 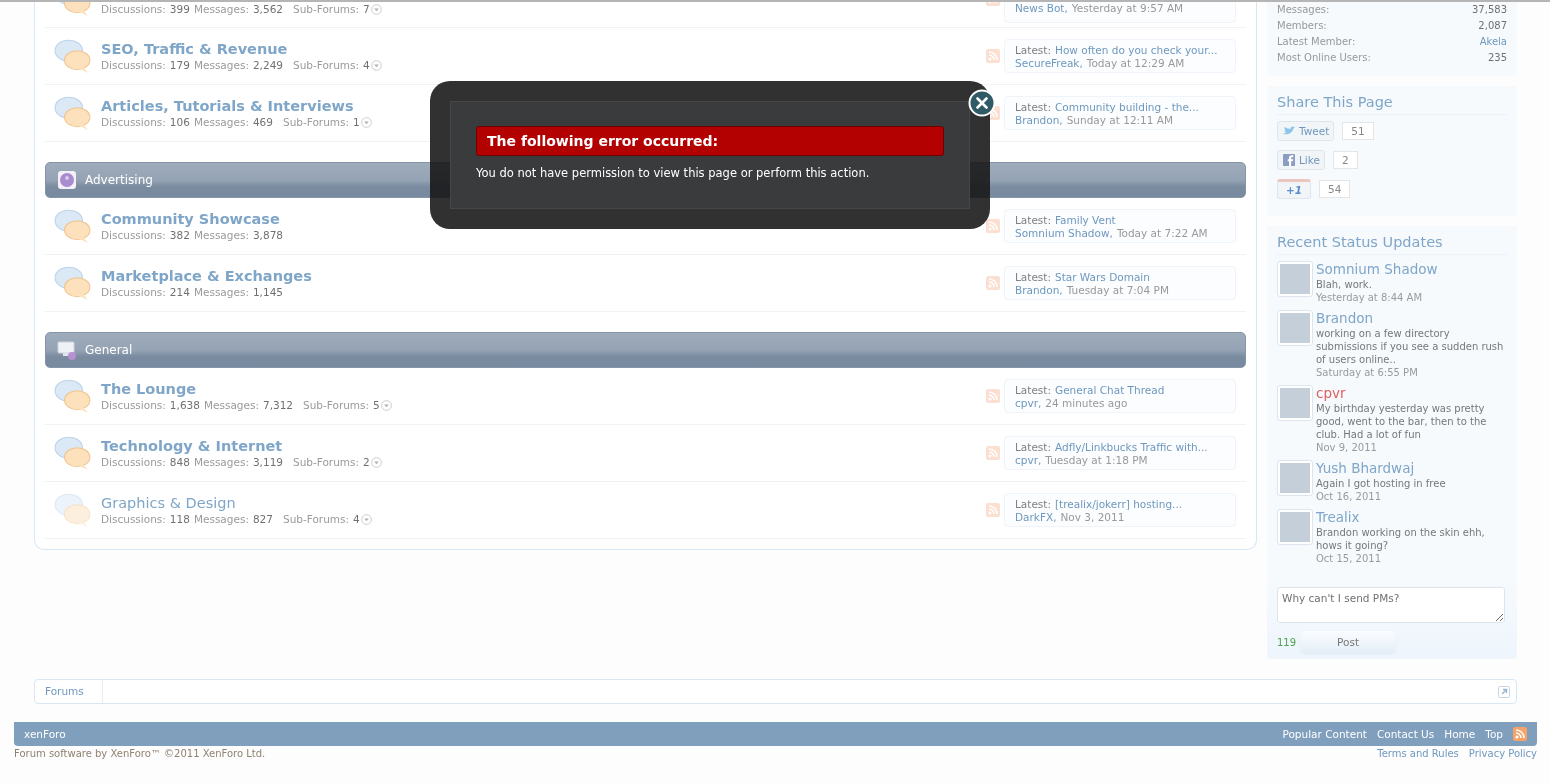 I want to click on status-text: Blah, work., so click(x=1344, y=284).